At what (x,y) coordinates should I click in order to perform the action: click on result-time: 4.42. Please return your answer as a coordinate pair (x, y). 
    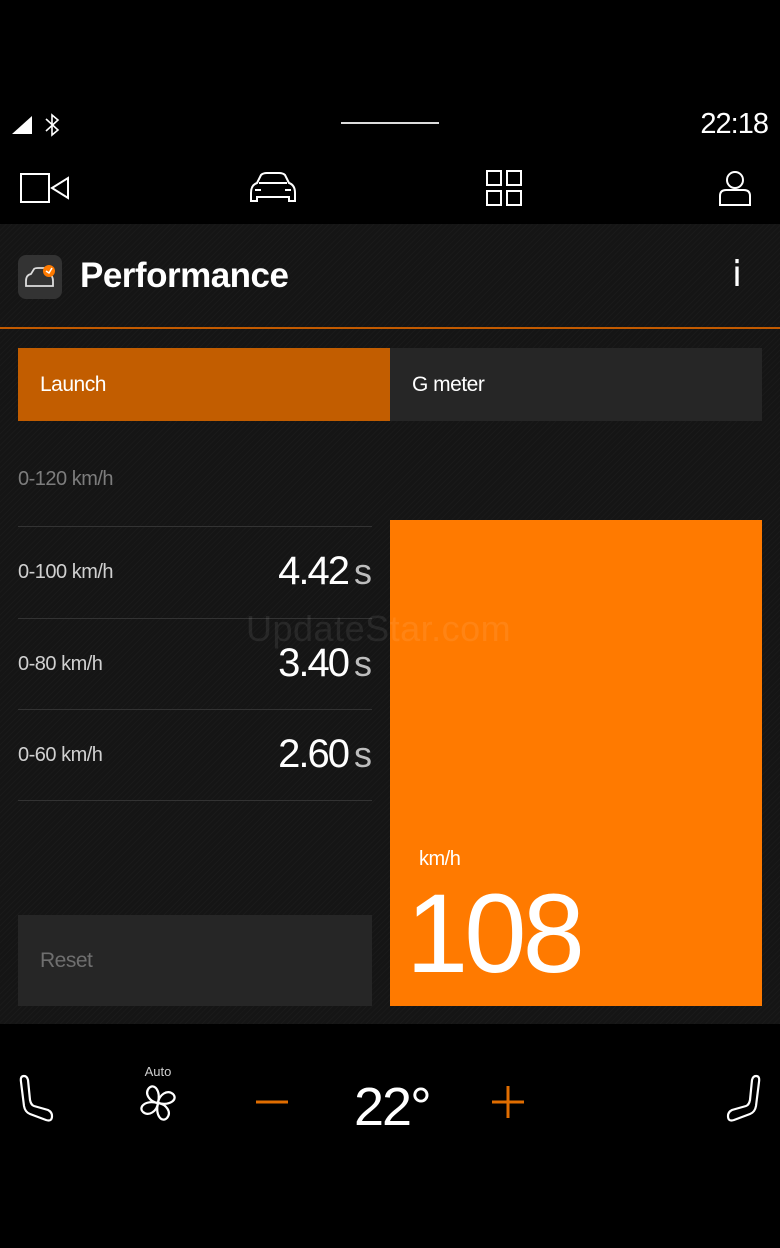
    Looking at the image, I should click on (314, 571).